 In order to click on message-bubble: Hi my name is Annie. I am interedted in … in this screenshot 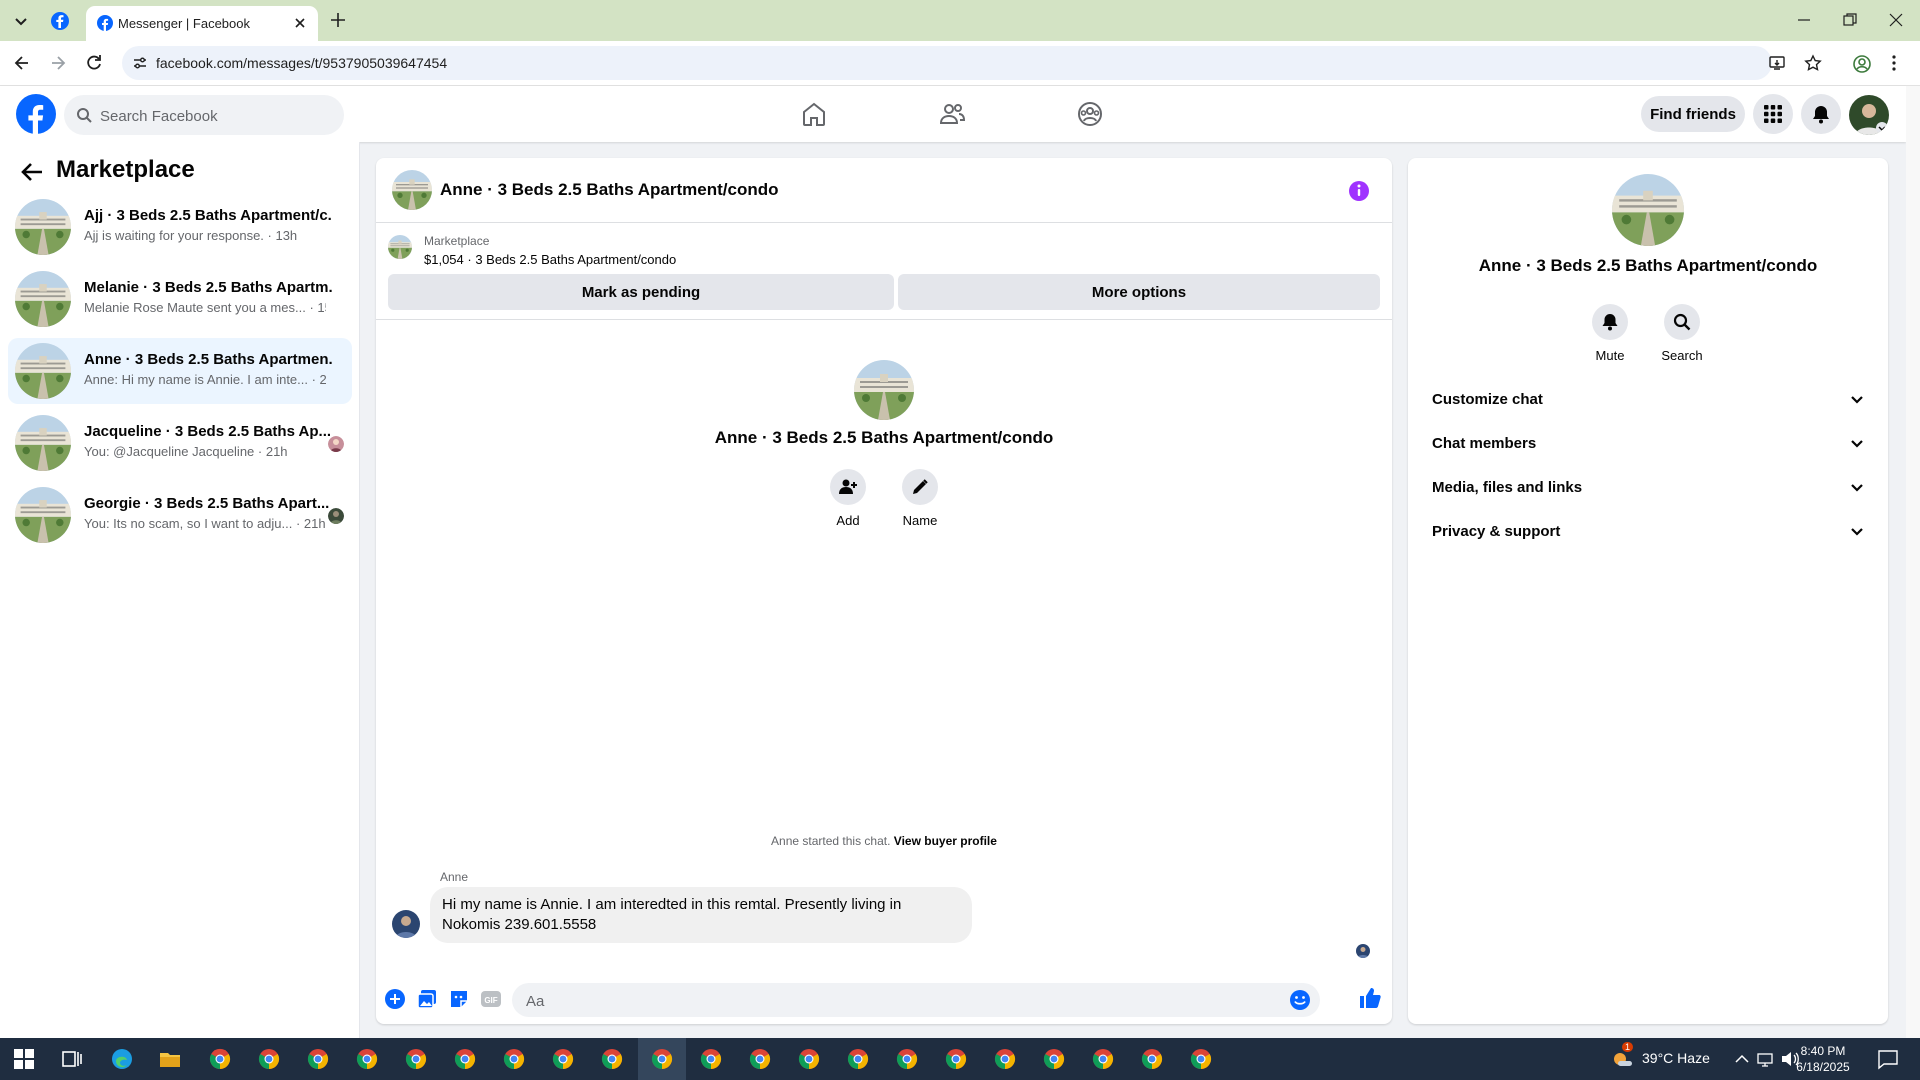, I will do `click(701, 915)`.